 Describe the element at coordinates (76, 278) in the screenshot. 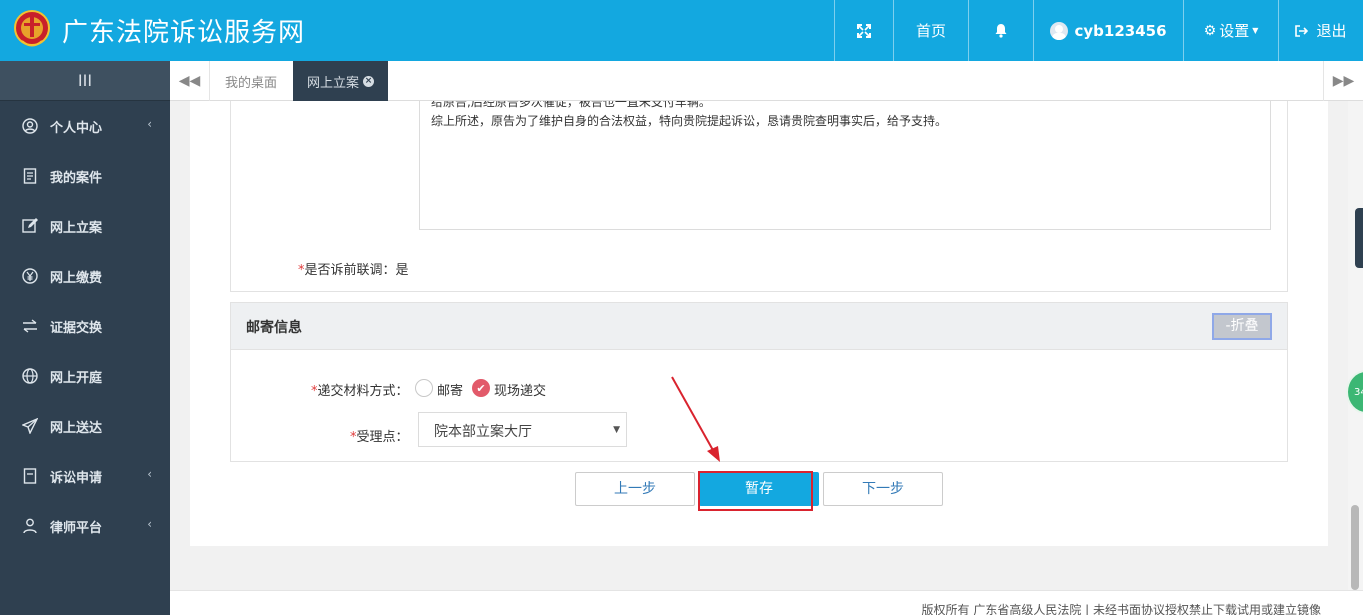

I see `sidebar-item-label: 网上缴费` at that location.